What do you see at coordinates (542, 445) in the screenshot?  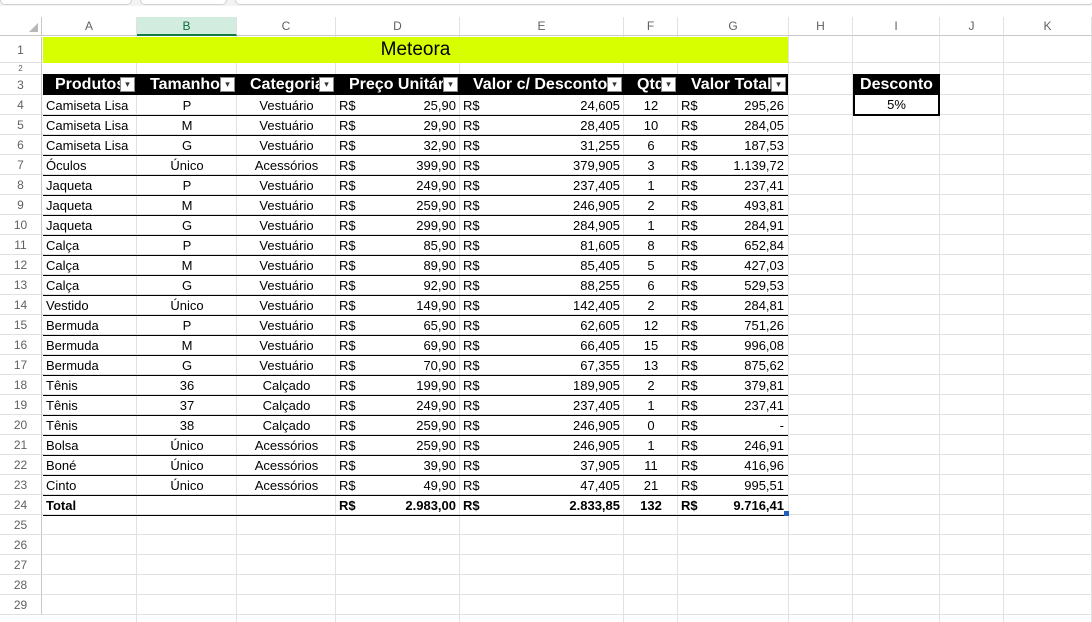 I see `desconto-cell: 246,905` at bounding box center [542, 445].